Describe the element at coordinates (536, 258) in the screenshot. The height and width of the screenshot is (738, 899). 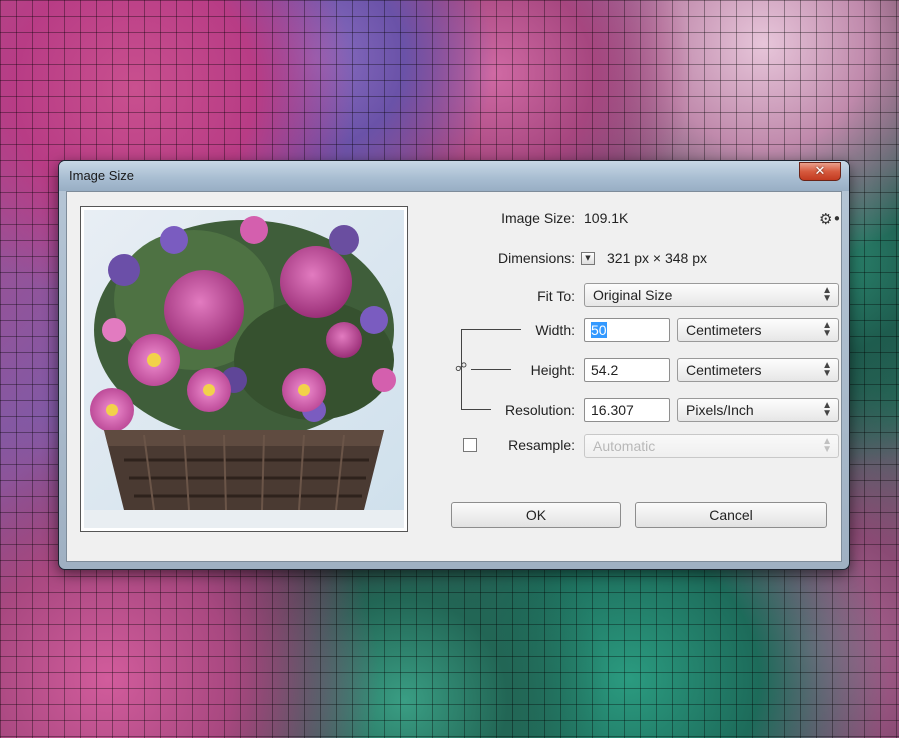
I see `dimensions-label: Dimensions:` at that location.